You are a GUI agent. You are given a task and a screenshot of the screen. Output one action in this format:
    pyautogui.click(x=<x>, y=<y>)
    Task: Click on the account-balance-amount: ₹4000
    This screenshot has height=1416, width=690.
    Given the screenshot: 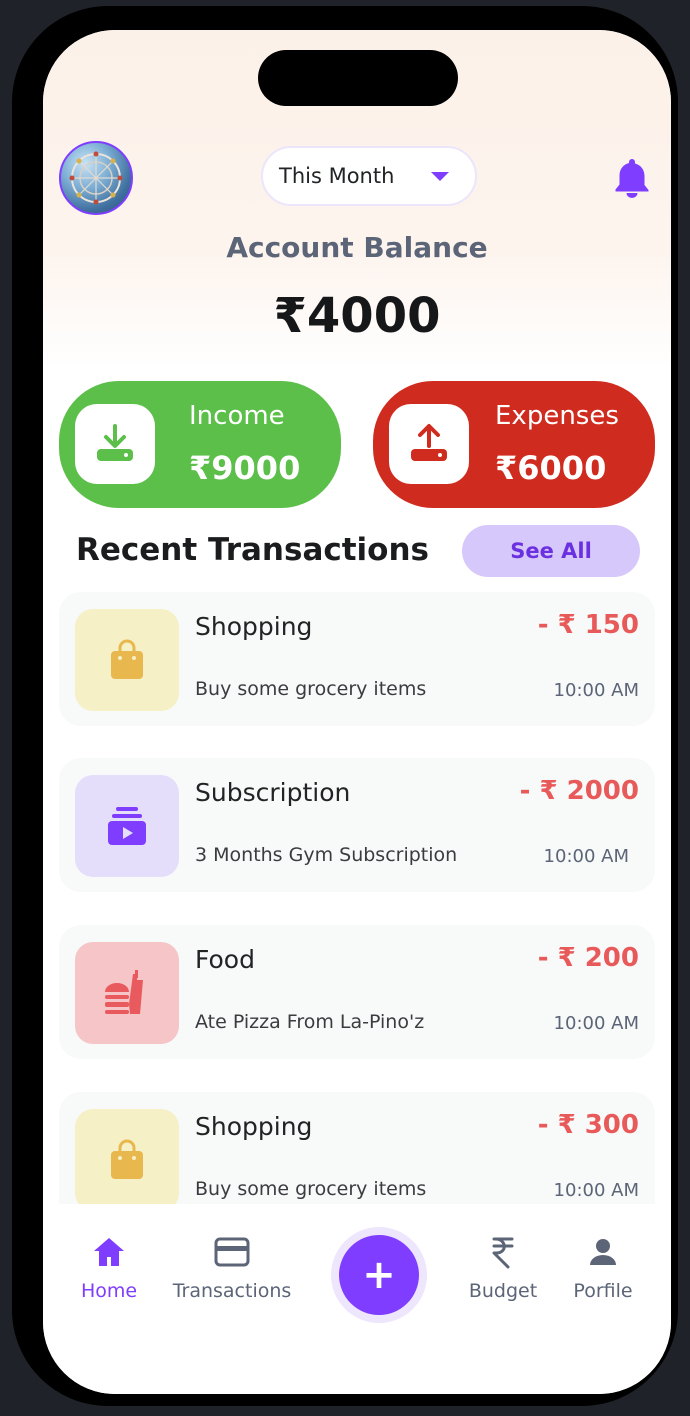 What is the action you would take?
    pyautogui.click(x=357, y=316)
    